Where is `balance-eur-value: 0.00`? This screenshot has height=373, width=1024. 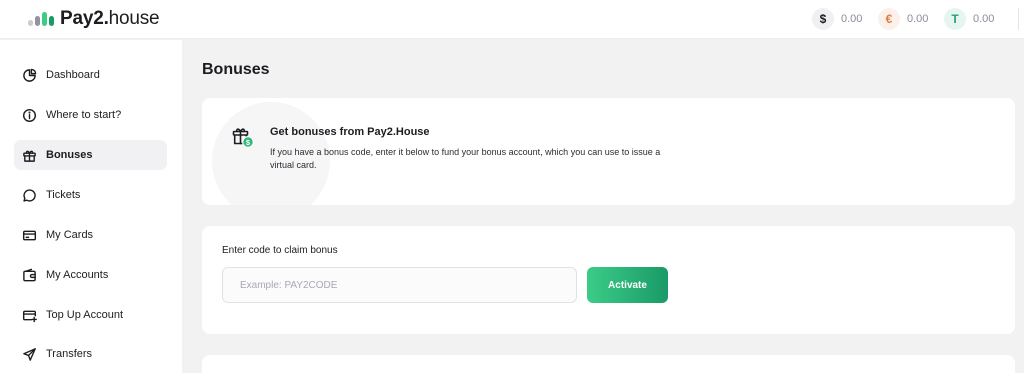
balance-eur-value: 0.00 is located at coordinates (918, 19).